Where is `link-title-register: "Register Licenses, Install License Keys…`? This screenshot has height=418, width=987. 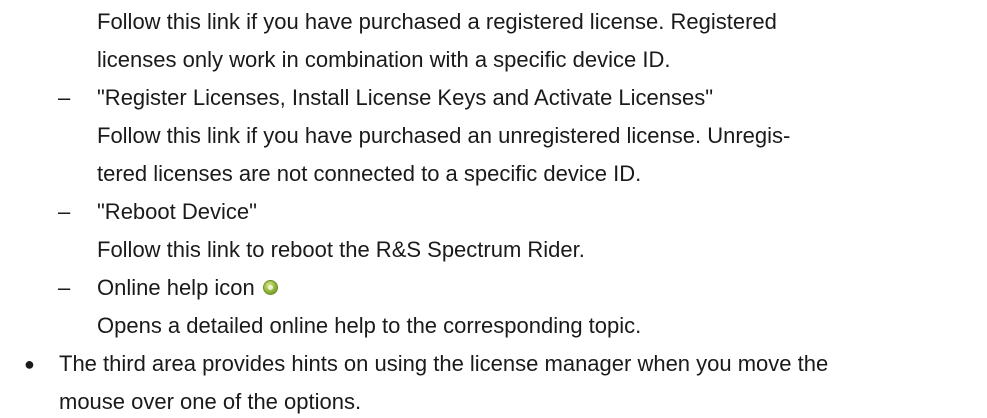
link-title-register: "Register Licenses, Install License Keys… is located at coordinates (405, 97).